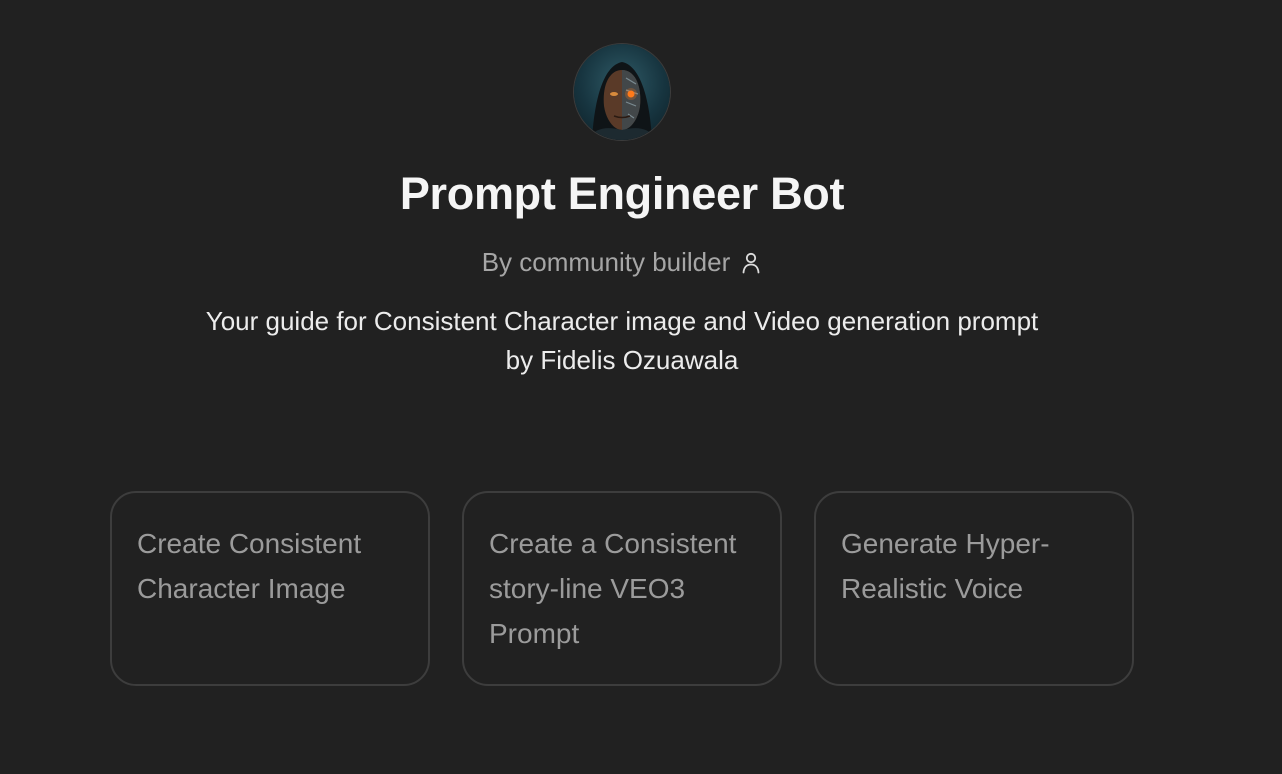 Image resolution: width=1282 pixels, height=774 pixels. I want to click on starter-card-realistic-voice: Generate Hyper-Realistic Voice, so click(974, 588).